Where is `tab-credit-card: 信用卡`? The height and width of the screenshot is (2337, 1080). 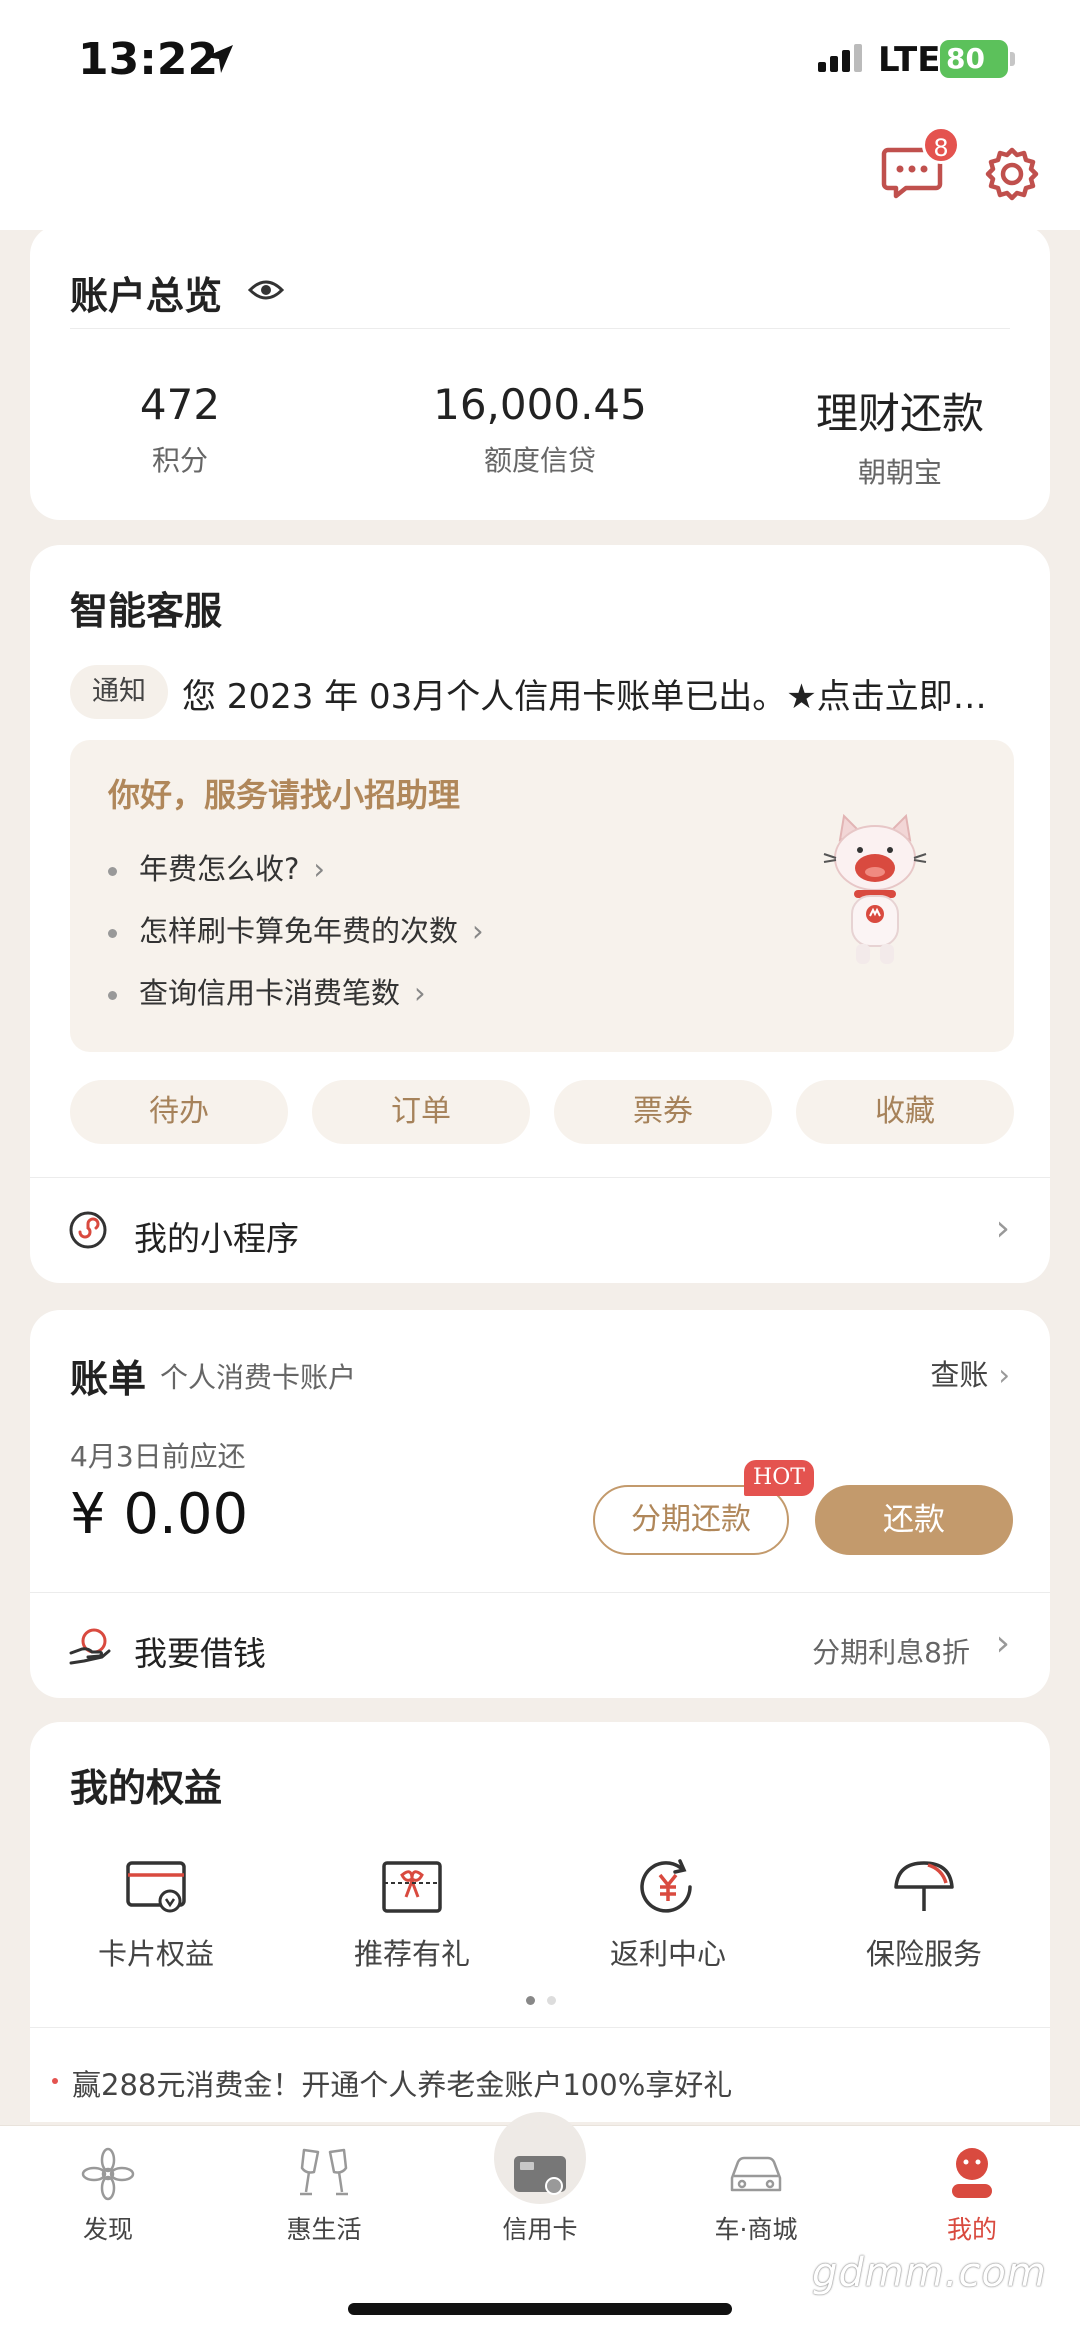 tab-credit-card: 信用卡 is located at coordinates (540, 2195).